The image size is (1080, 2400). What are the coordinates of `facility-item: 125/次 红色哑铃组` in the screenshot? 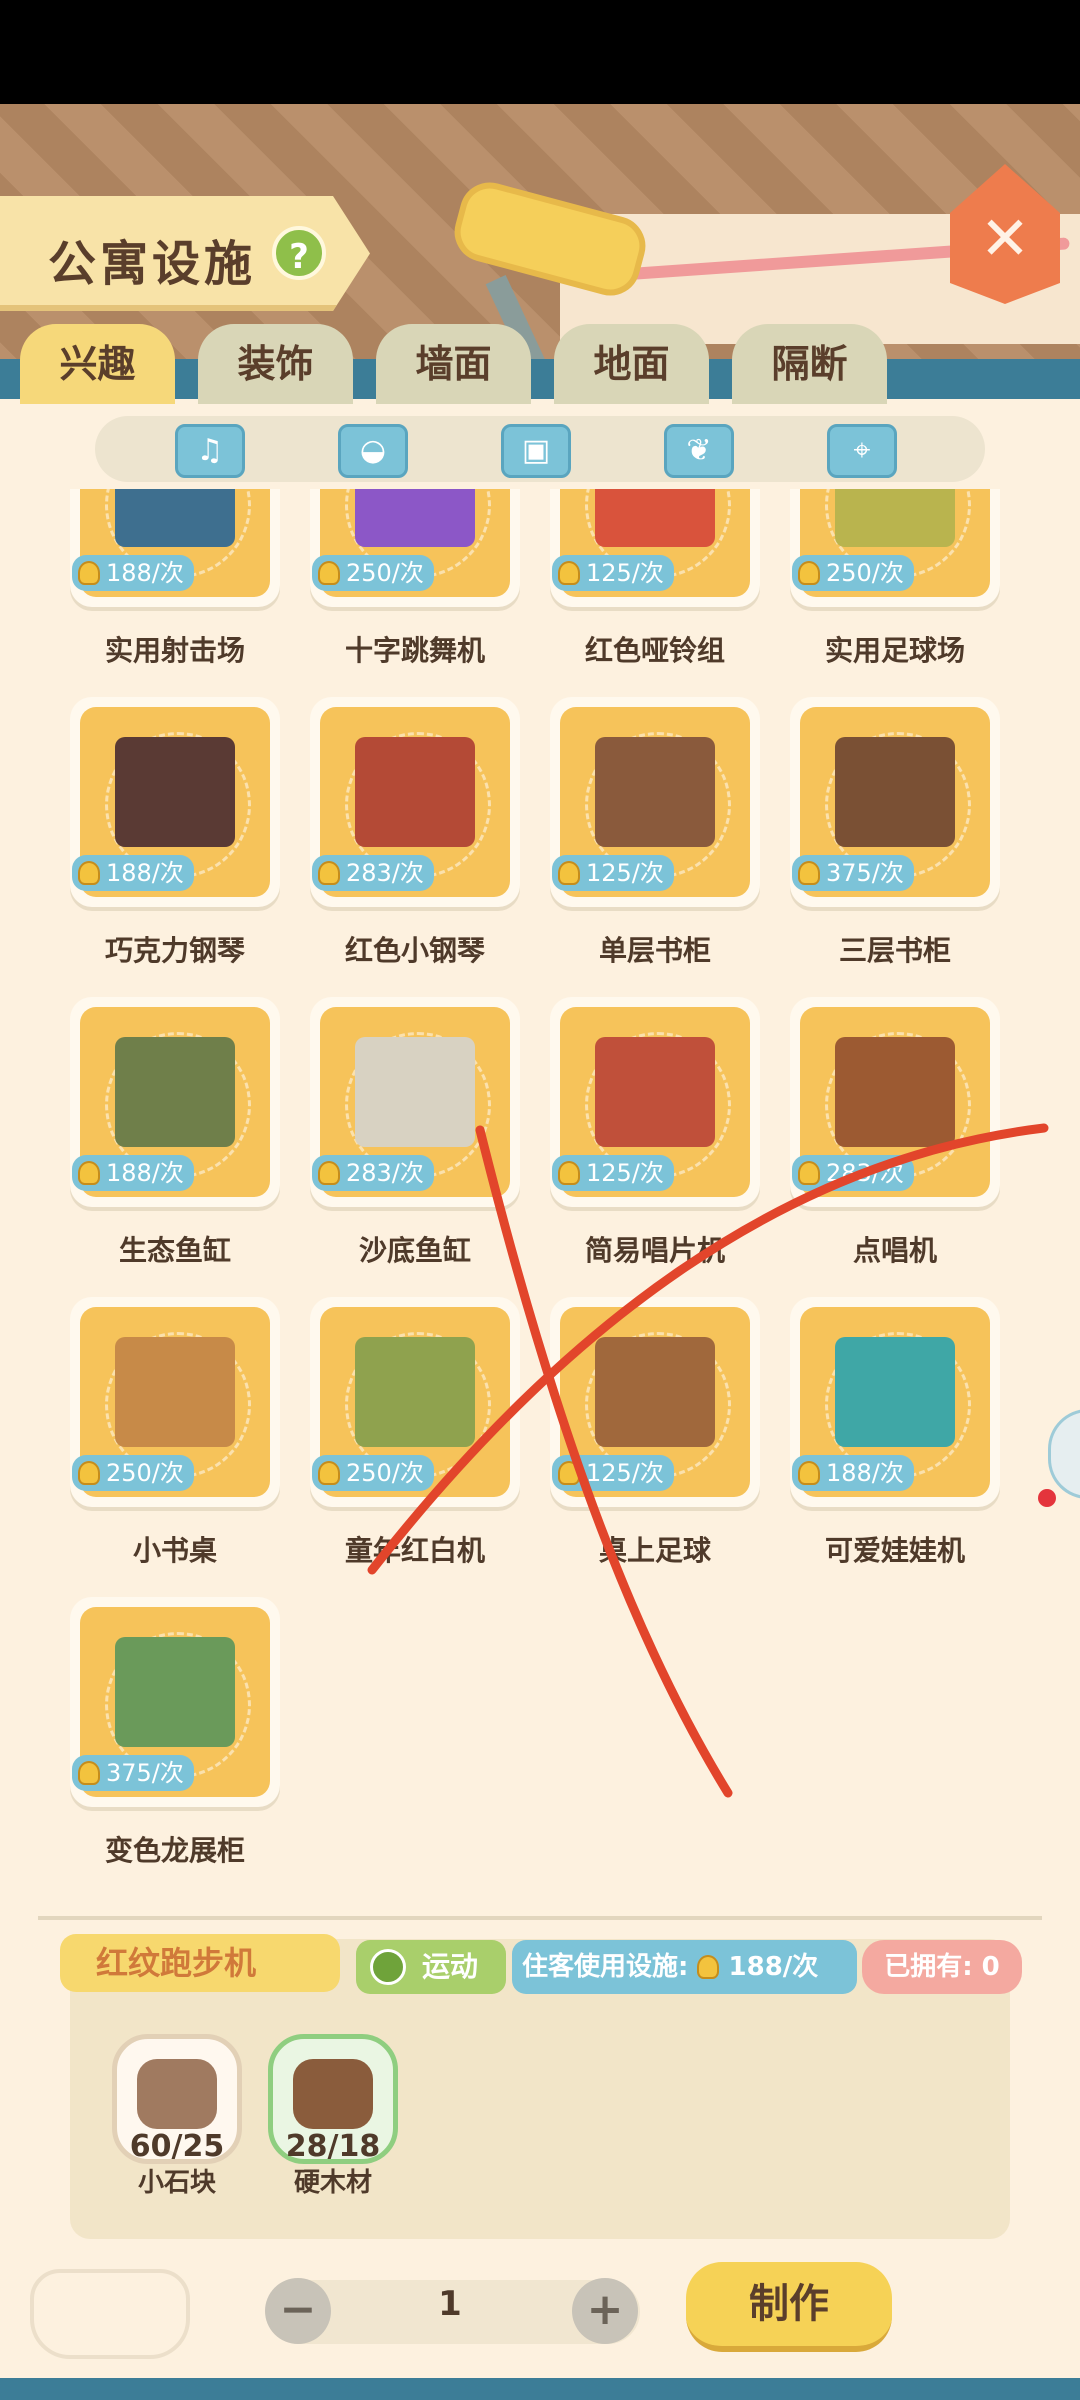 It's located at (655, 578).